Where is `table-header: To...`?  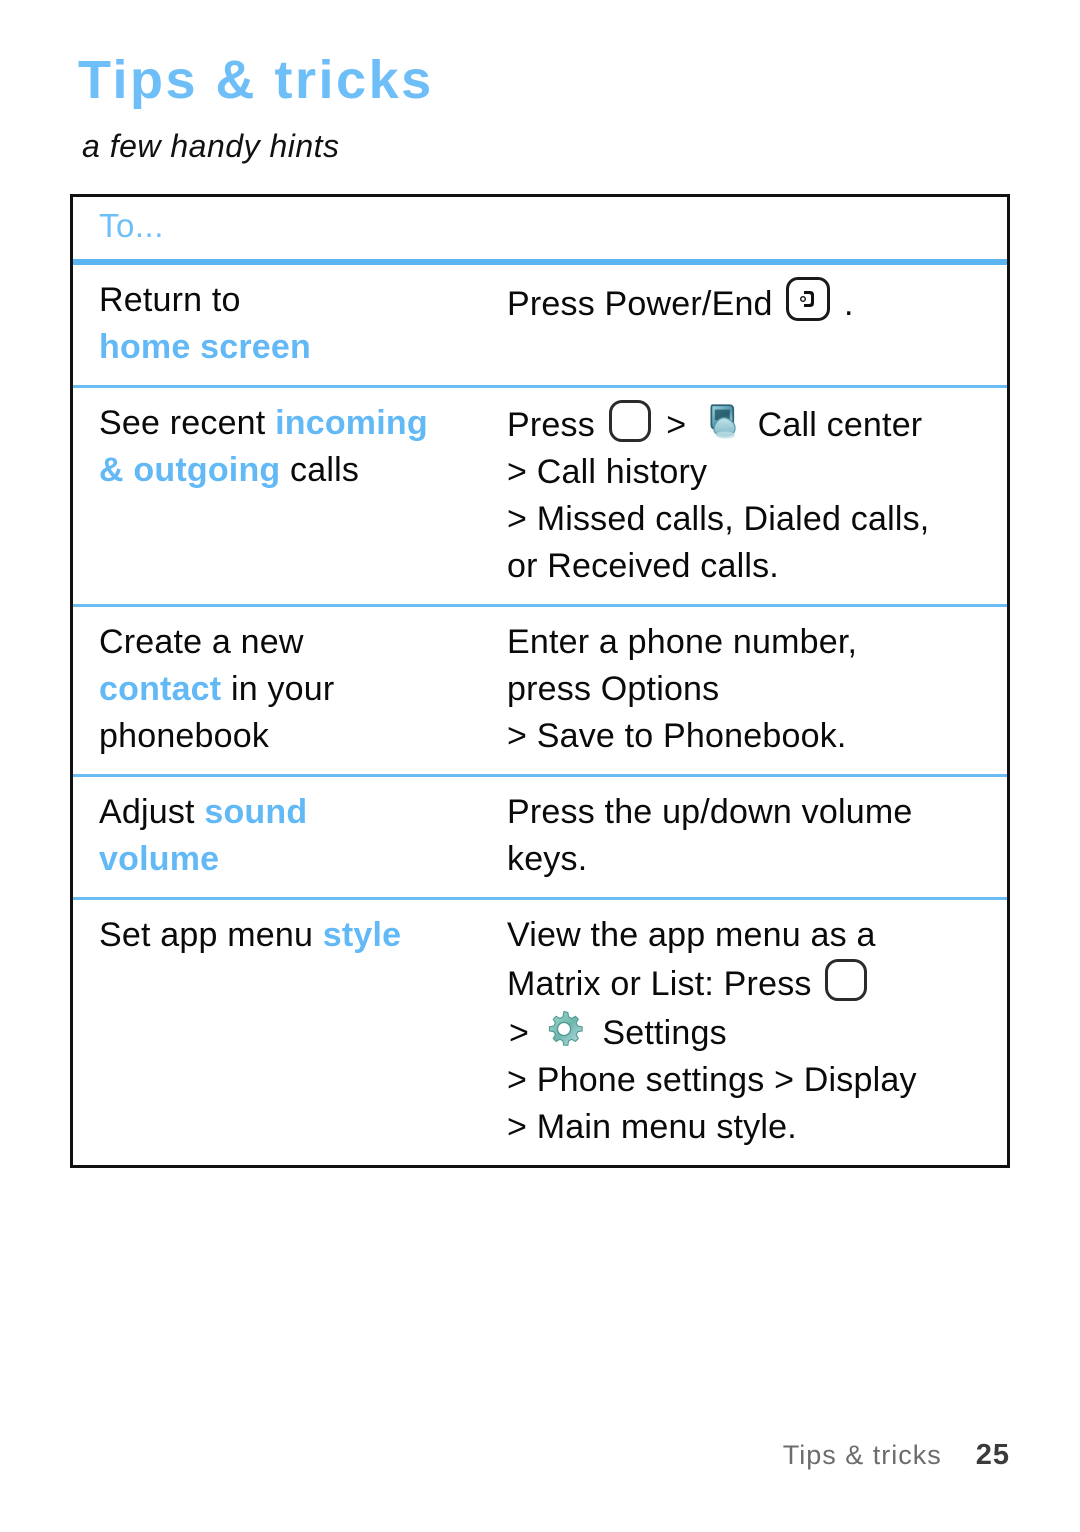
table-header: To... is located at coordinates (540, 228).